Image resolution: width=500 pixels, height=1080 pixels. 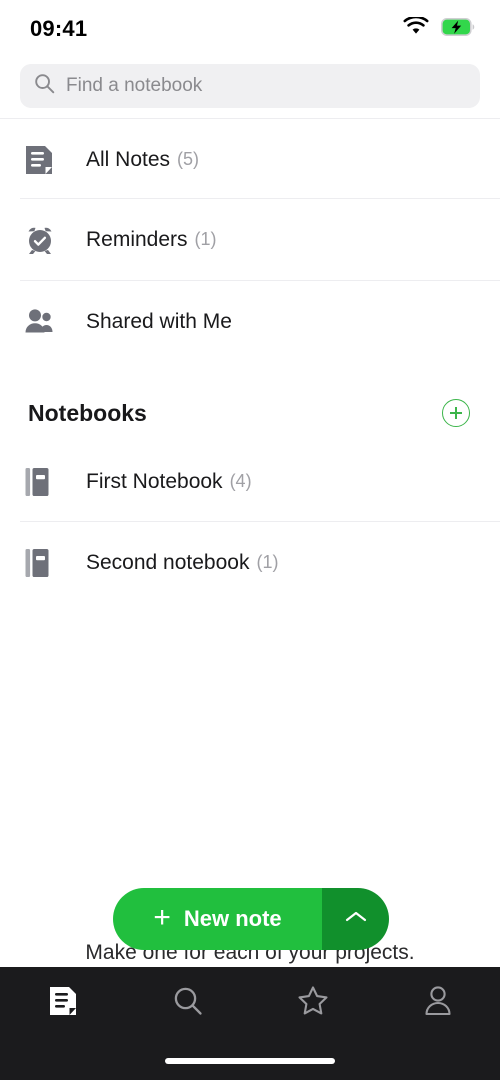 I want to click on chevron-up-icon, so click(x=356, y=919).